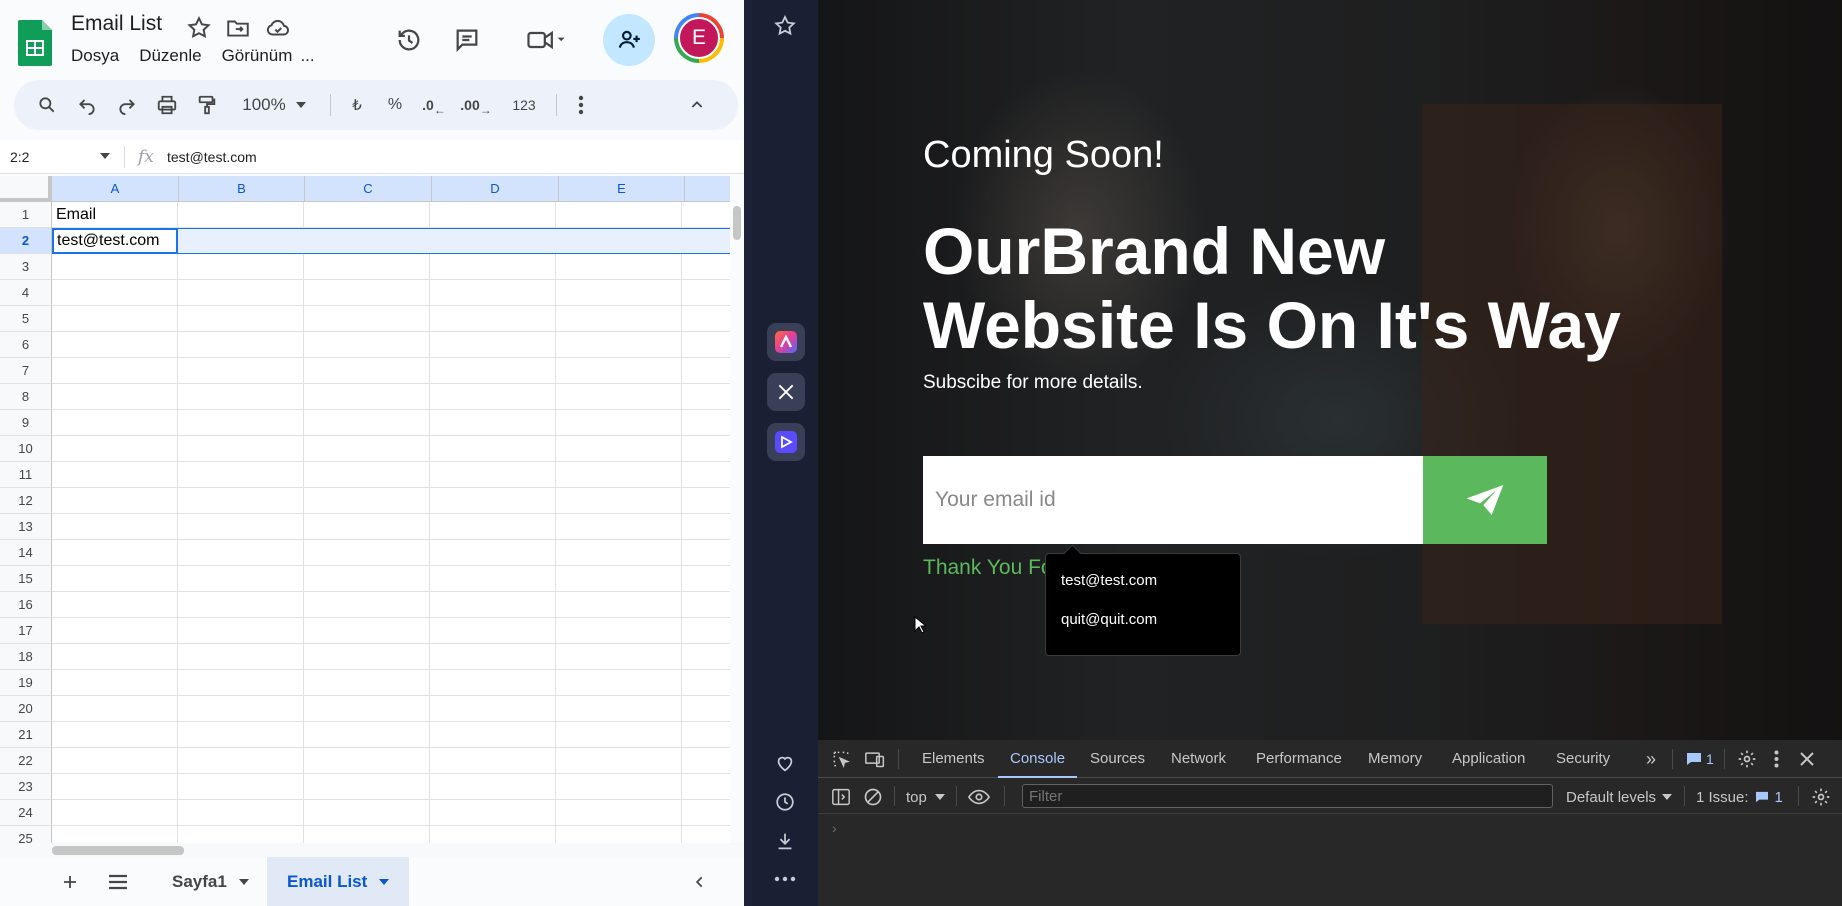 This screenshot has width=1842, height=906. I want to click on row-header: 25, so click(26, 834).